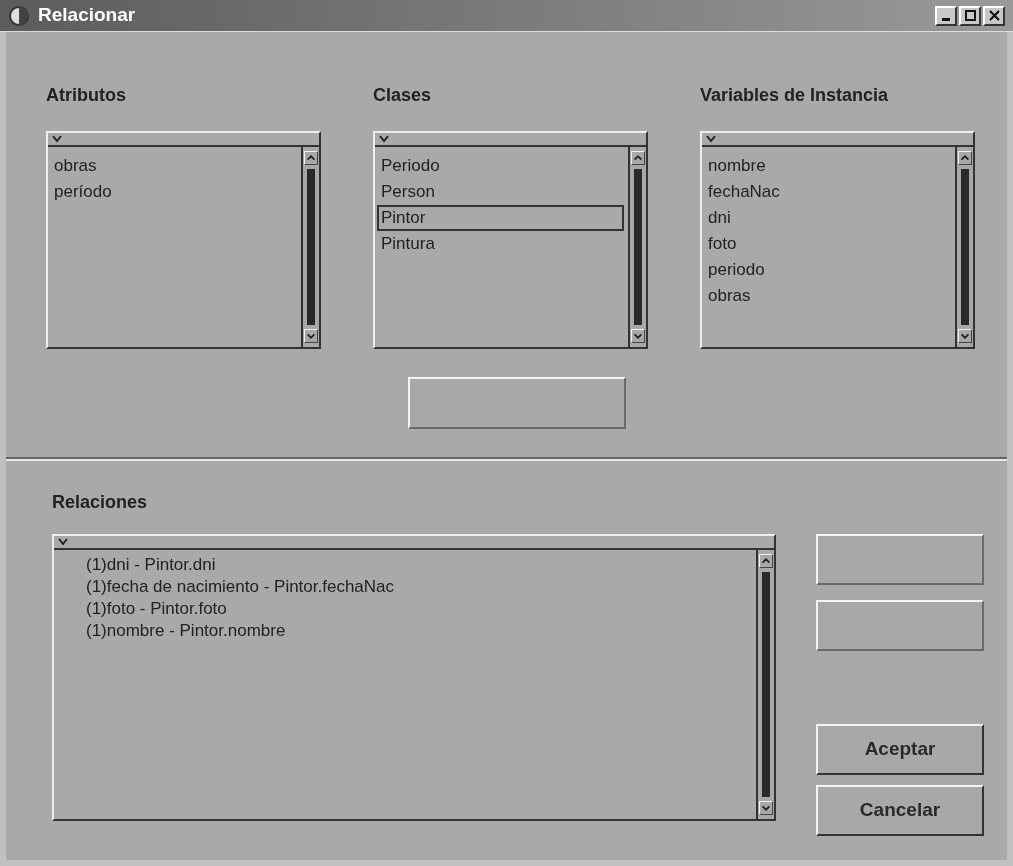 The height and width of the screenshot is (866, 1013). I want to click on button: Cancelar, so click(900, 810).